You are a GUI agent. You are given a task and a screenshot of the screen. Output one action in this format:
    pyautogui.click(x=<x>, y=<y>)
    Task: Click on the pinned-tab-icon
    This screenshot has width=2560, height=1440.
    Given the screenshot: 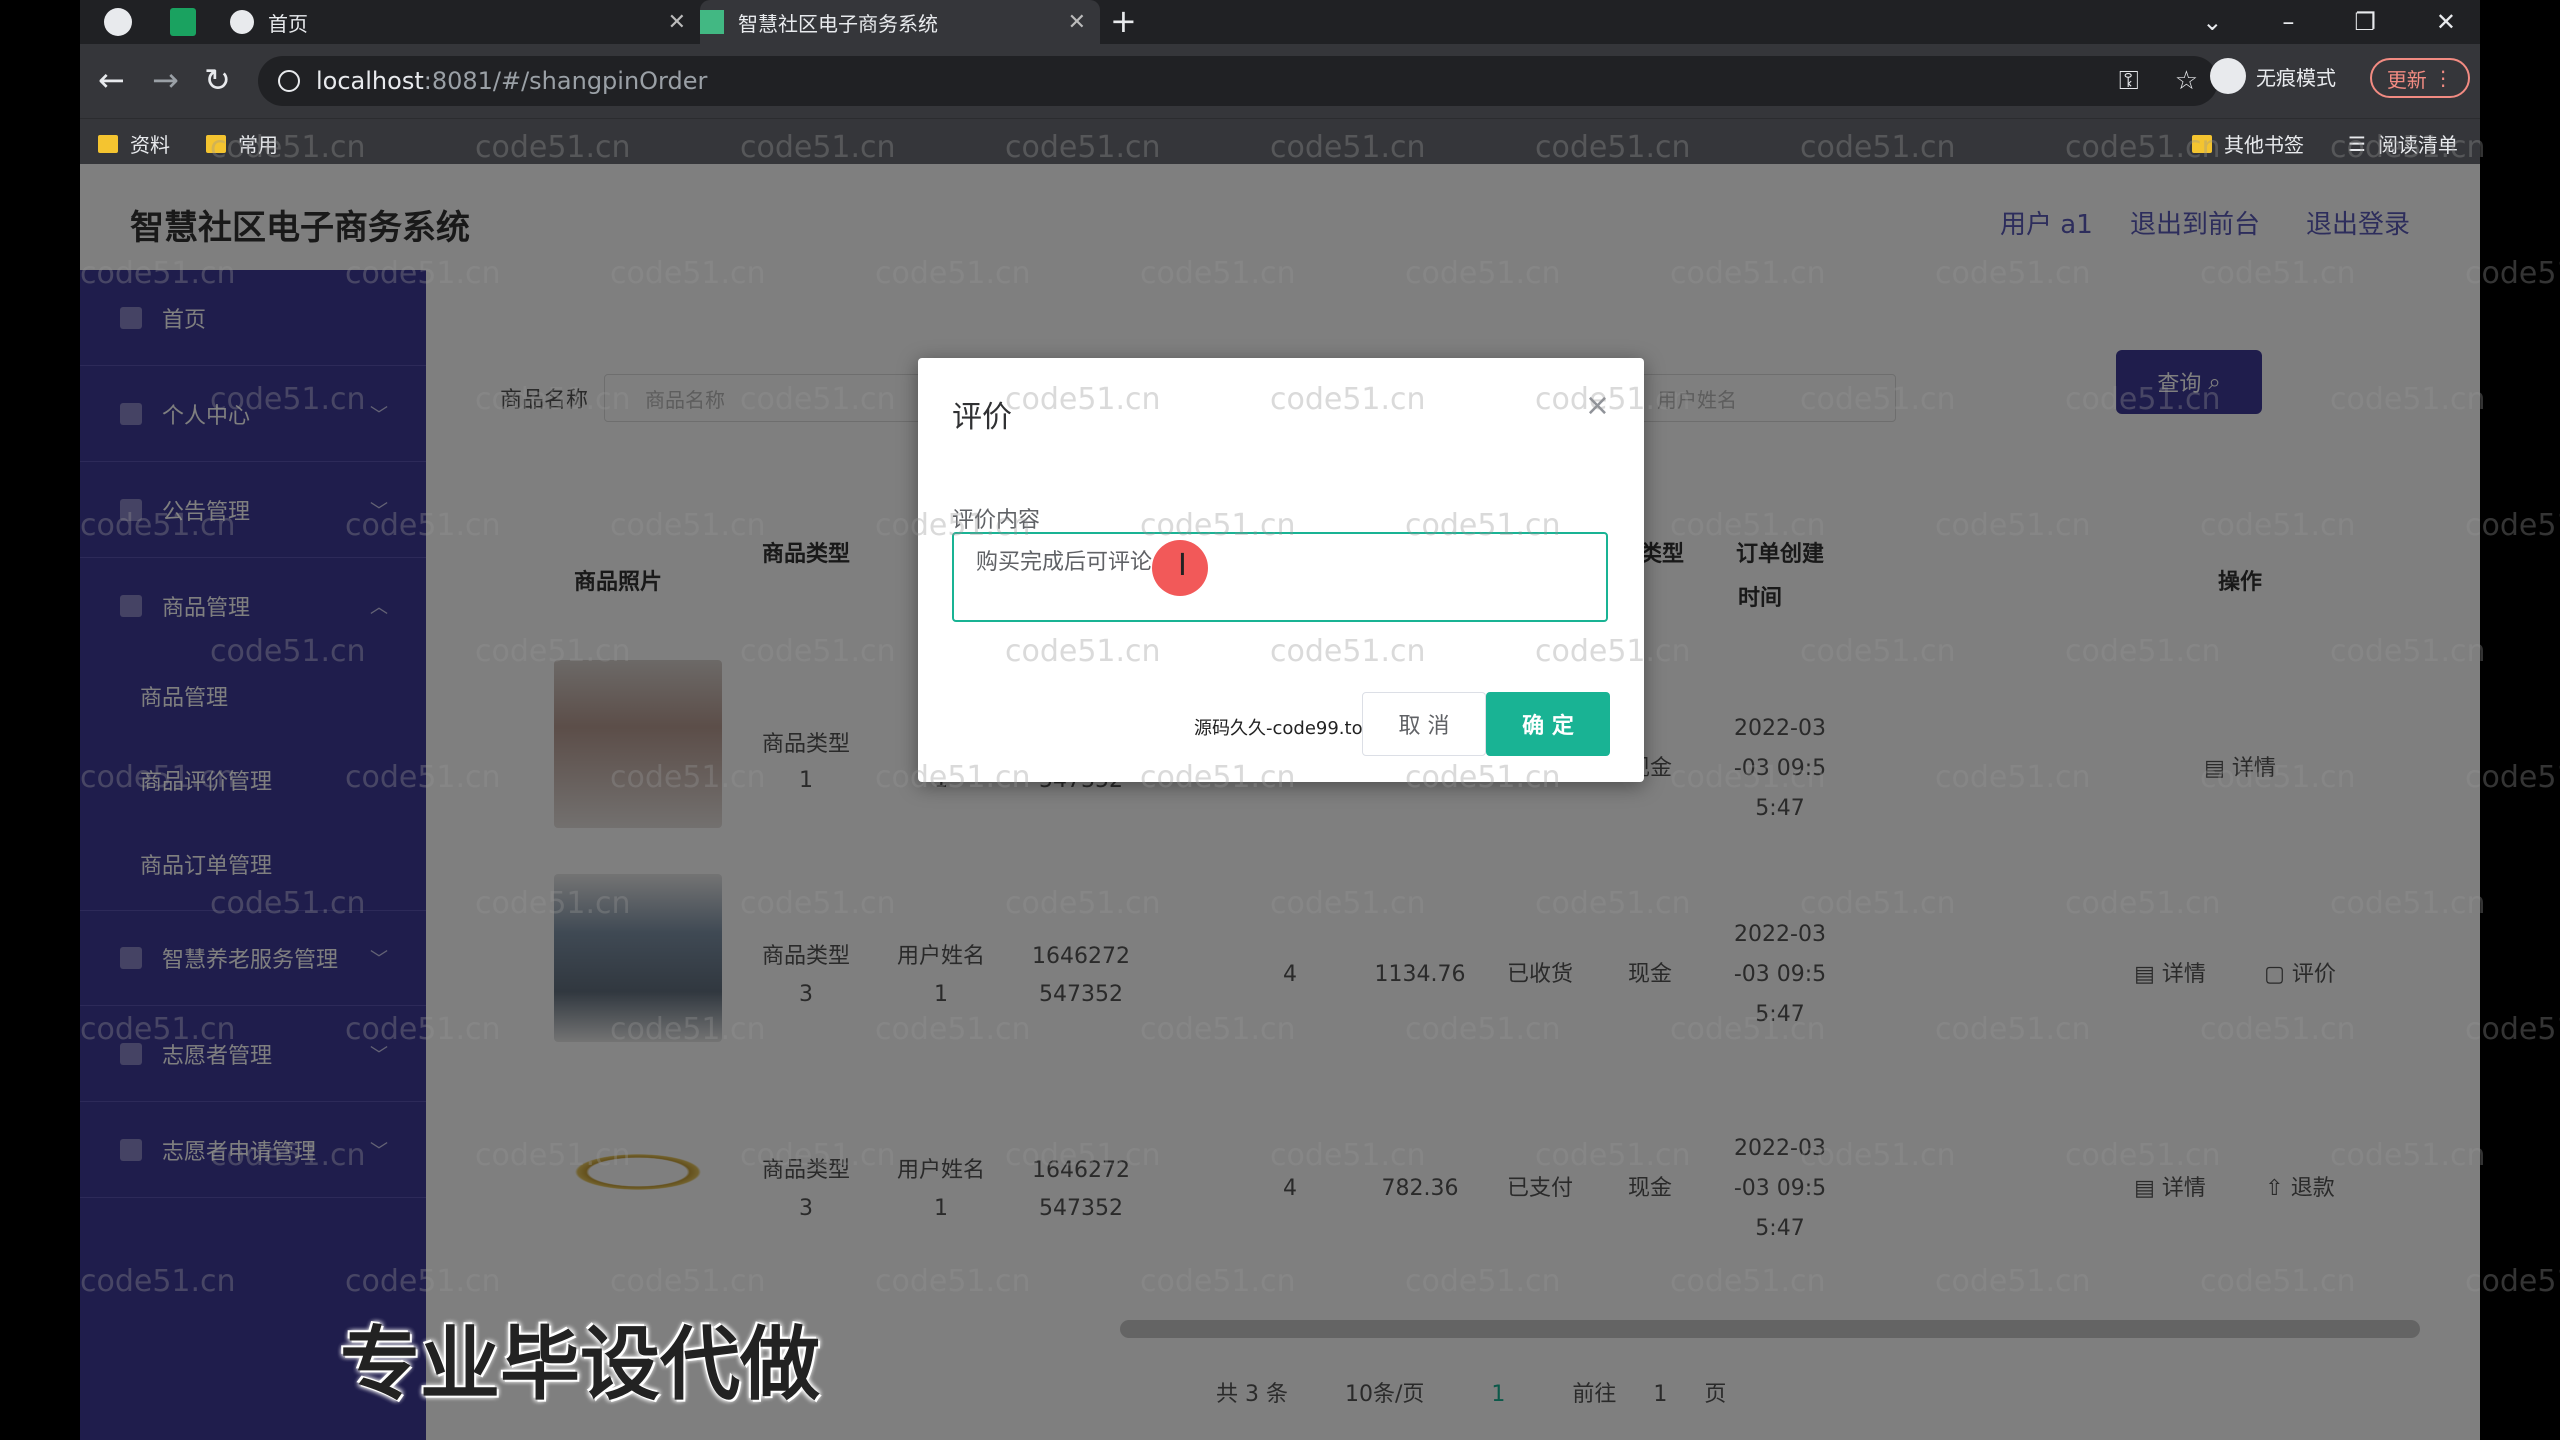 What is the action you would take?
    pyautogui.click(x=118, y=22)
    